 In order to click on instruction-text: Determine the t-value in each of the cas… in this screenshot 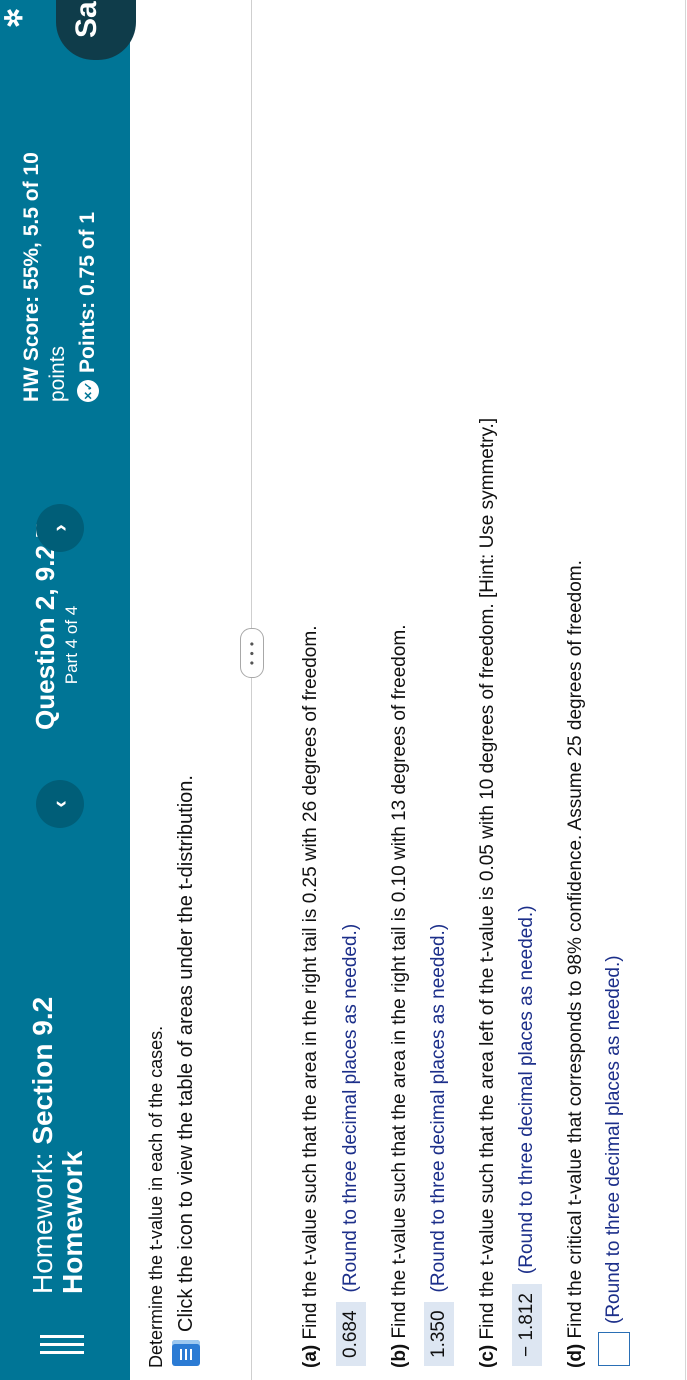, I will do `click(156, 1196)`.